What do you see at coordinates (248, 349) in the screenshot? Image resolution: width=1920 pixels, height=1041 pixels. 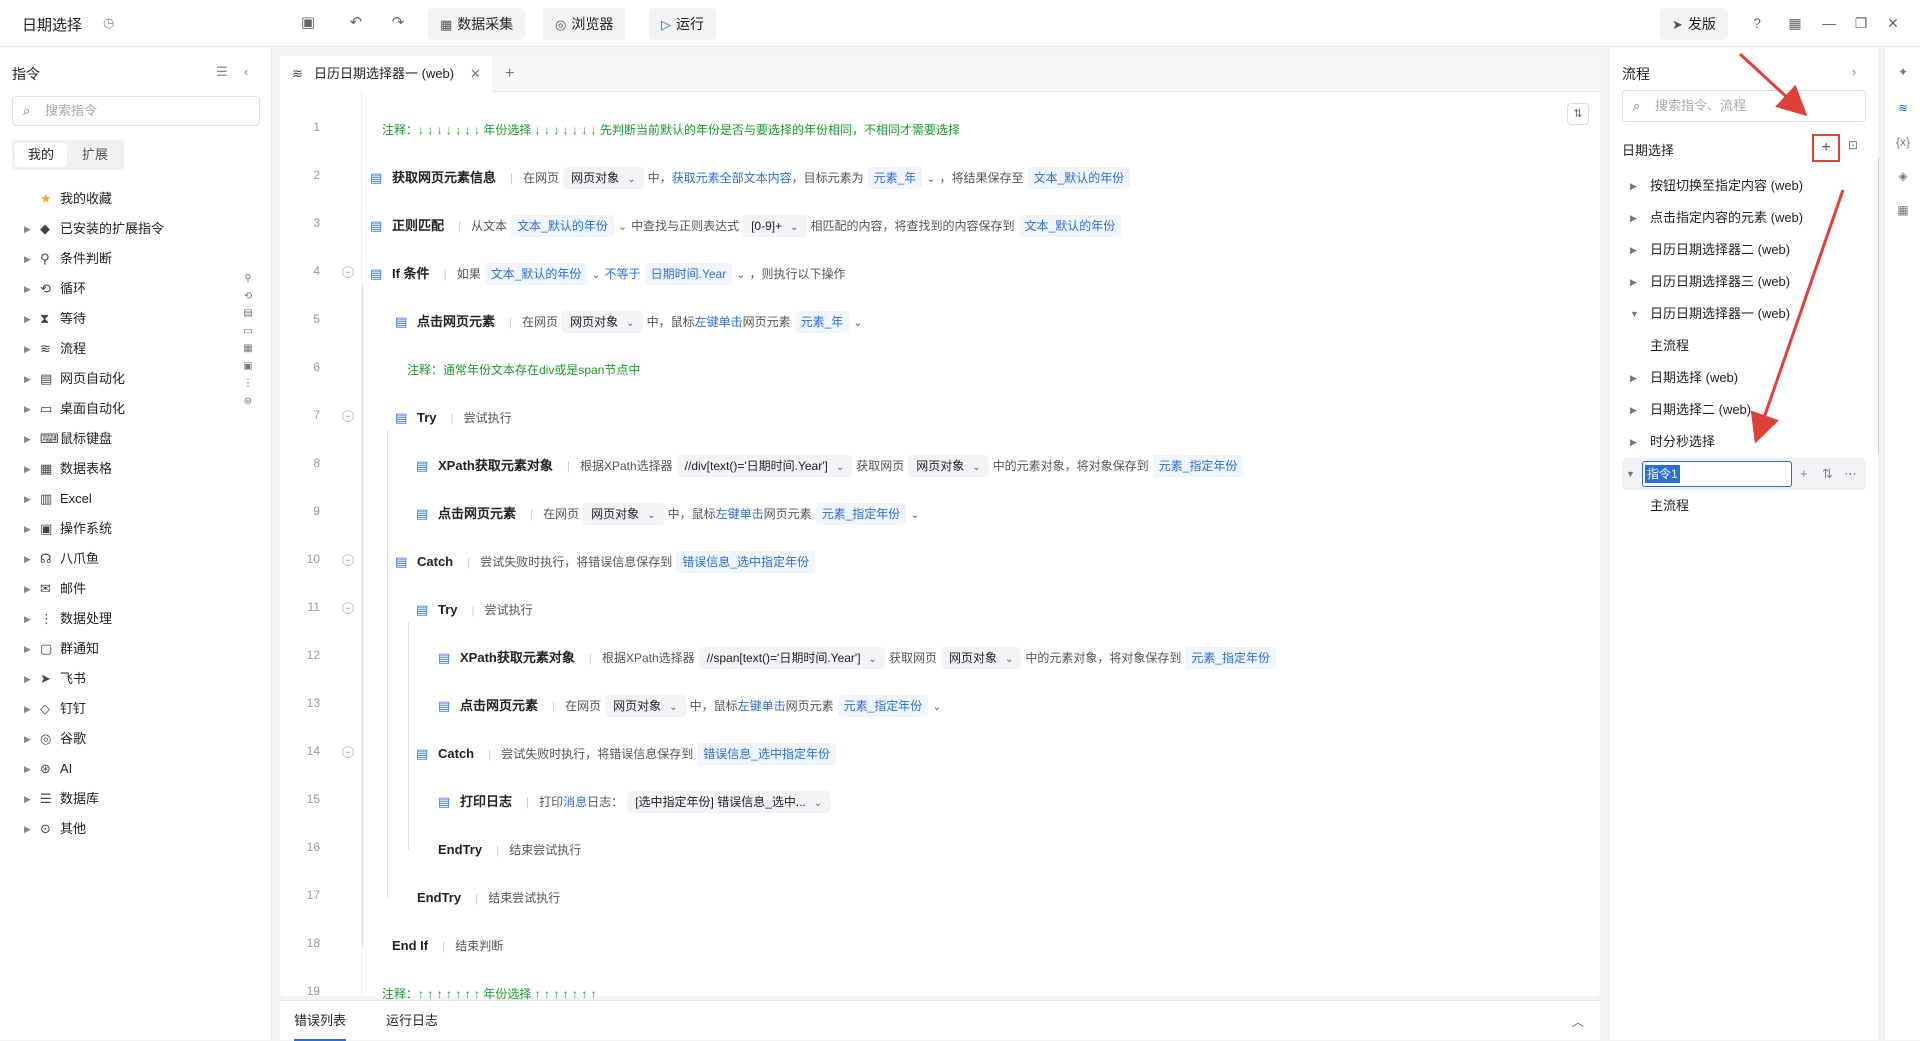 I see `table-icon: ▦` at bounding box center [248, 349].